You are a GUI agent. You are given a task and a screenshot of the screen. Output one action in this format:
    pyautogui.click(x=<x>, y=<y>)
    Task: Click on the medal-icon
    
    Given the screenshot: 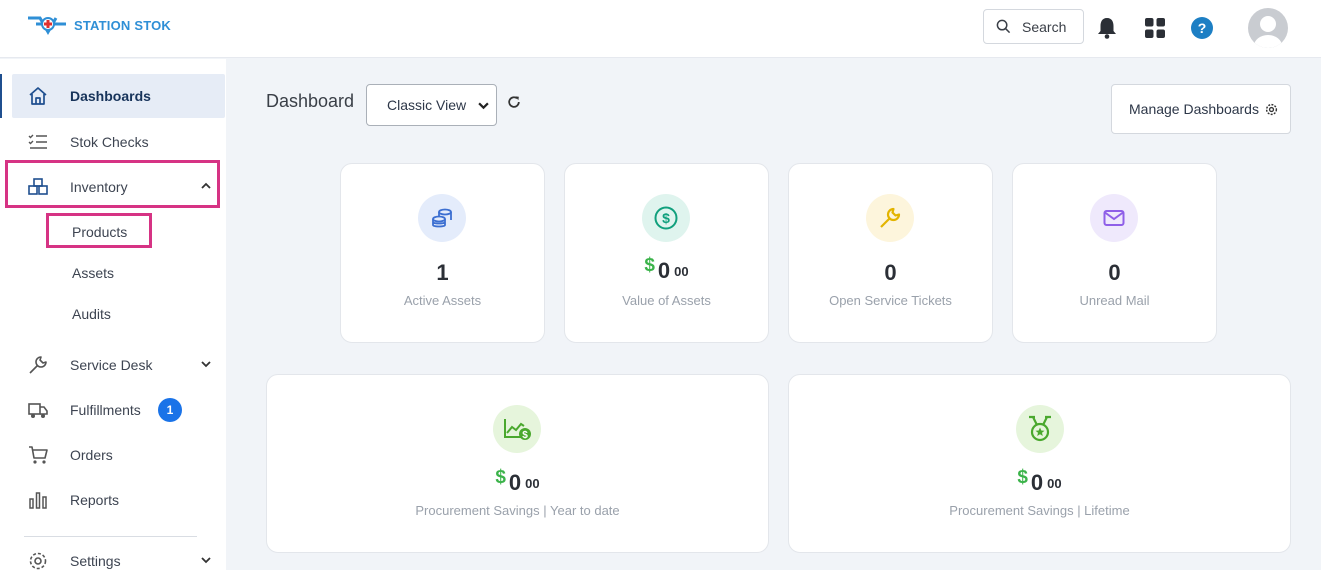 What is the action you would take?
    pyautogui.click(x=1040, y=429)
    